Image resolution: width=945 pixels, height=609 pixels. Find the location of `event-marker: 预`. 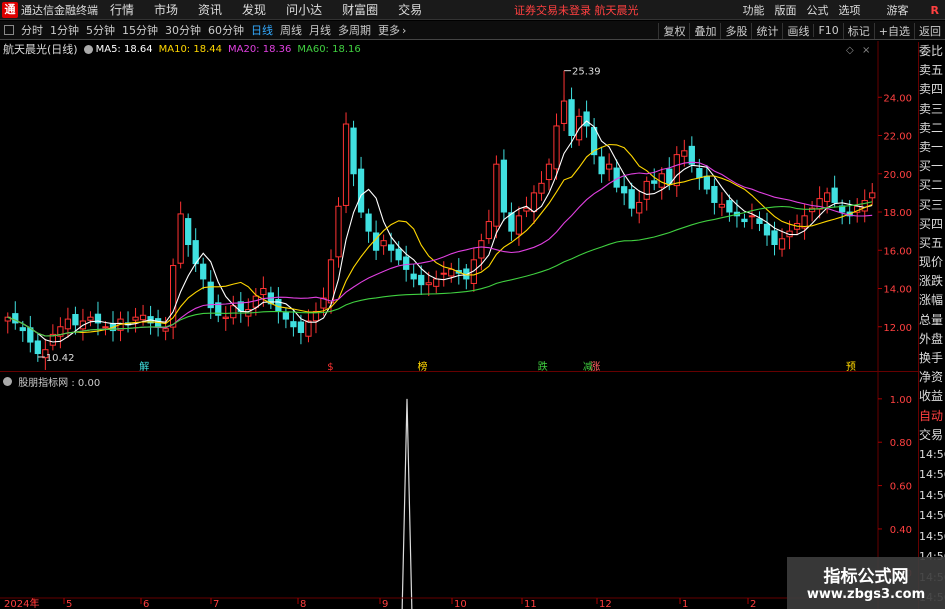

event-marker: 预 is located at coordinates (851, 366).